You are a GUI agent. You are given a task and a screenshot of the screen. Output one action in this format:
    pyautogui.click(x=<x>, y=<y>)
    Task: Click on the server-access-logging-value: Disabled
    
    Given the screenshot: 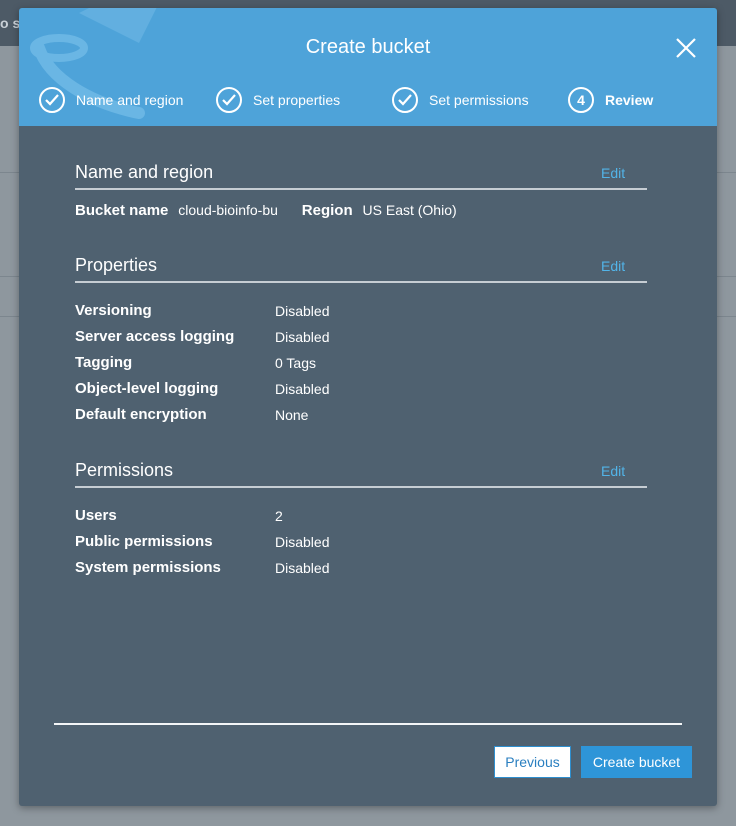 What is the action you would take?
    pyautogui.click(x=302, y=337)
    